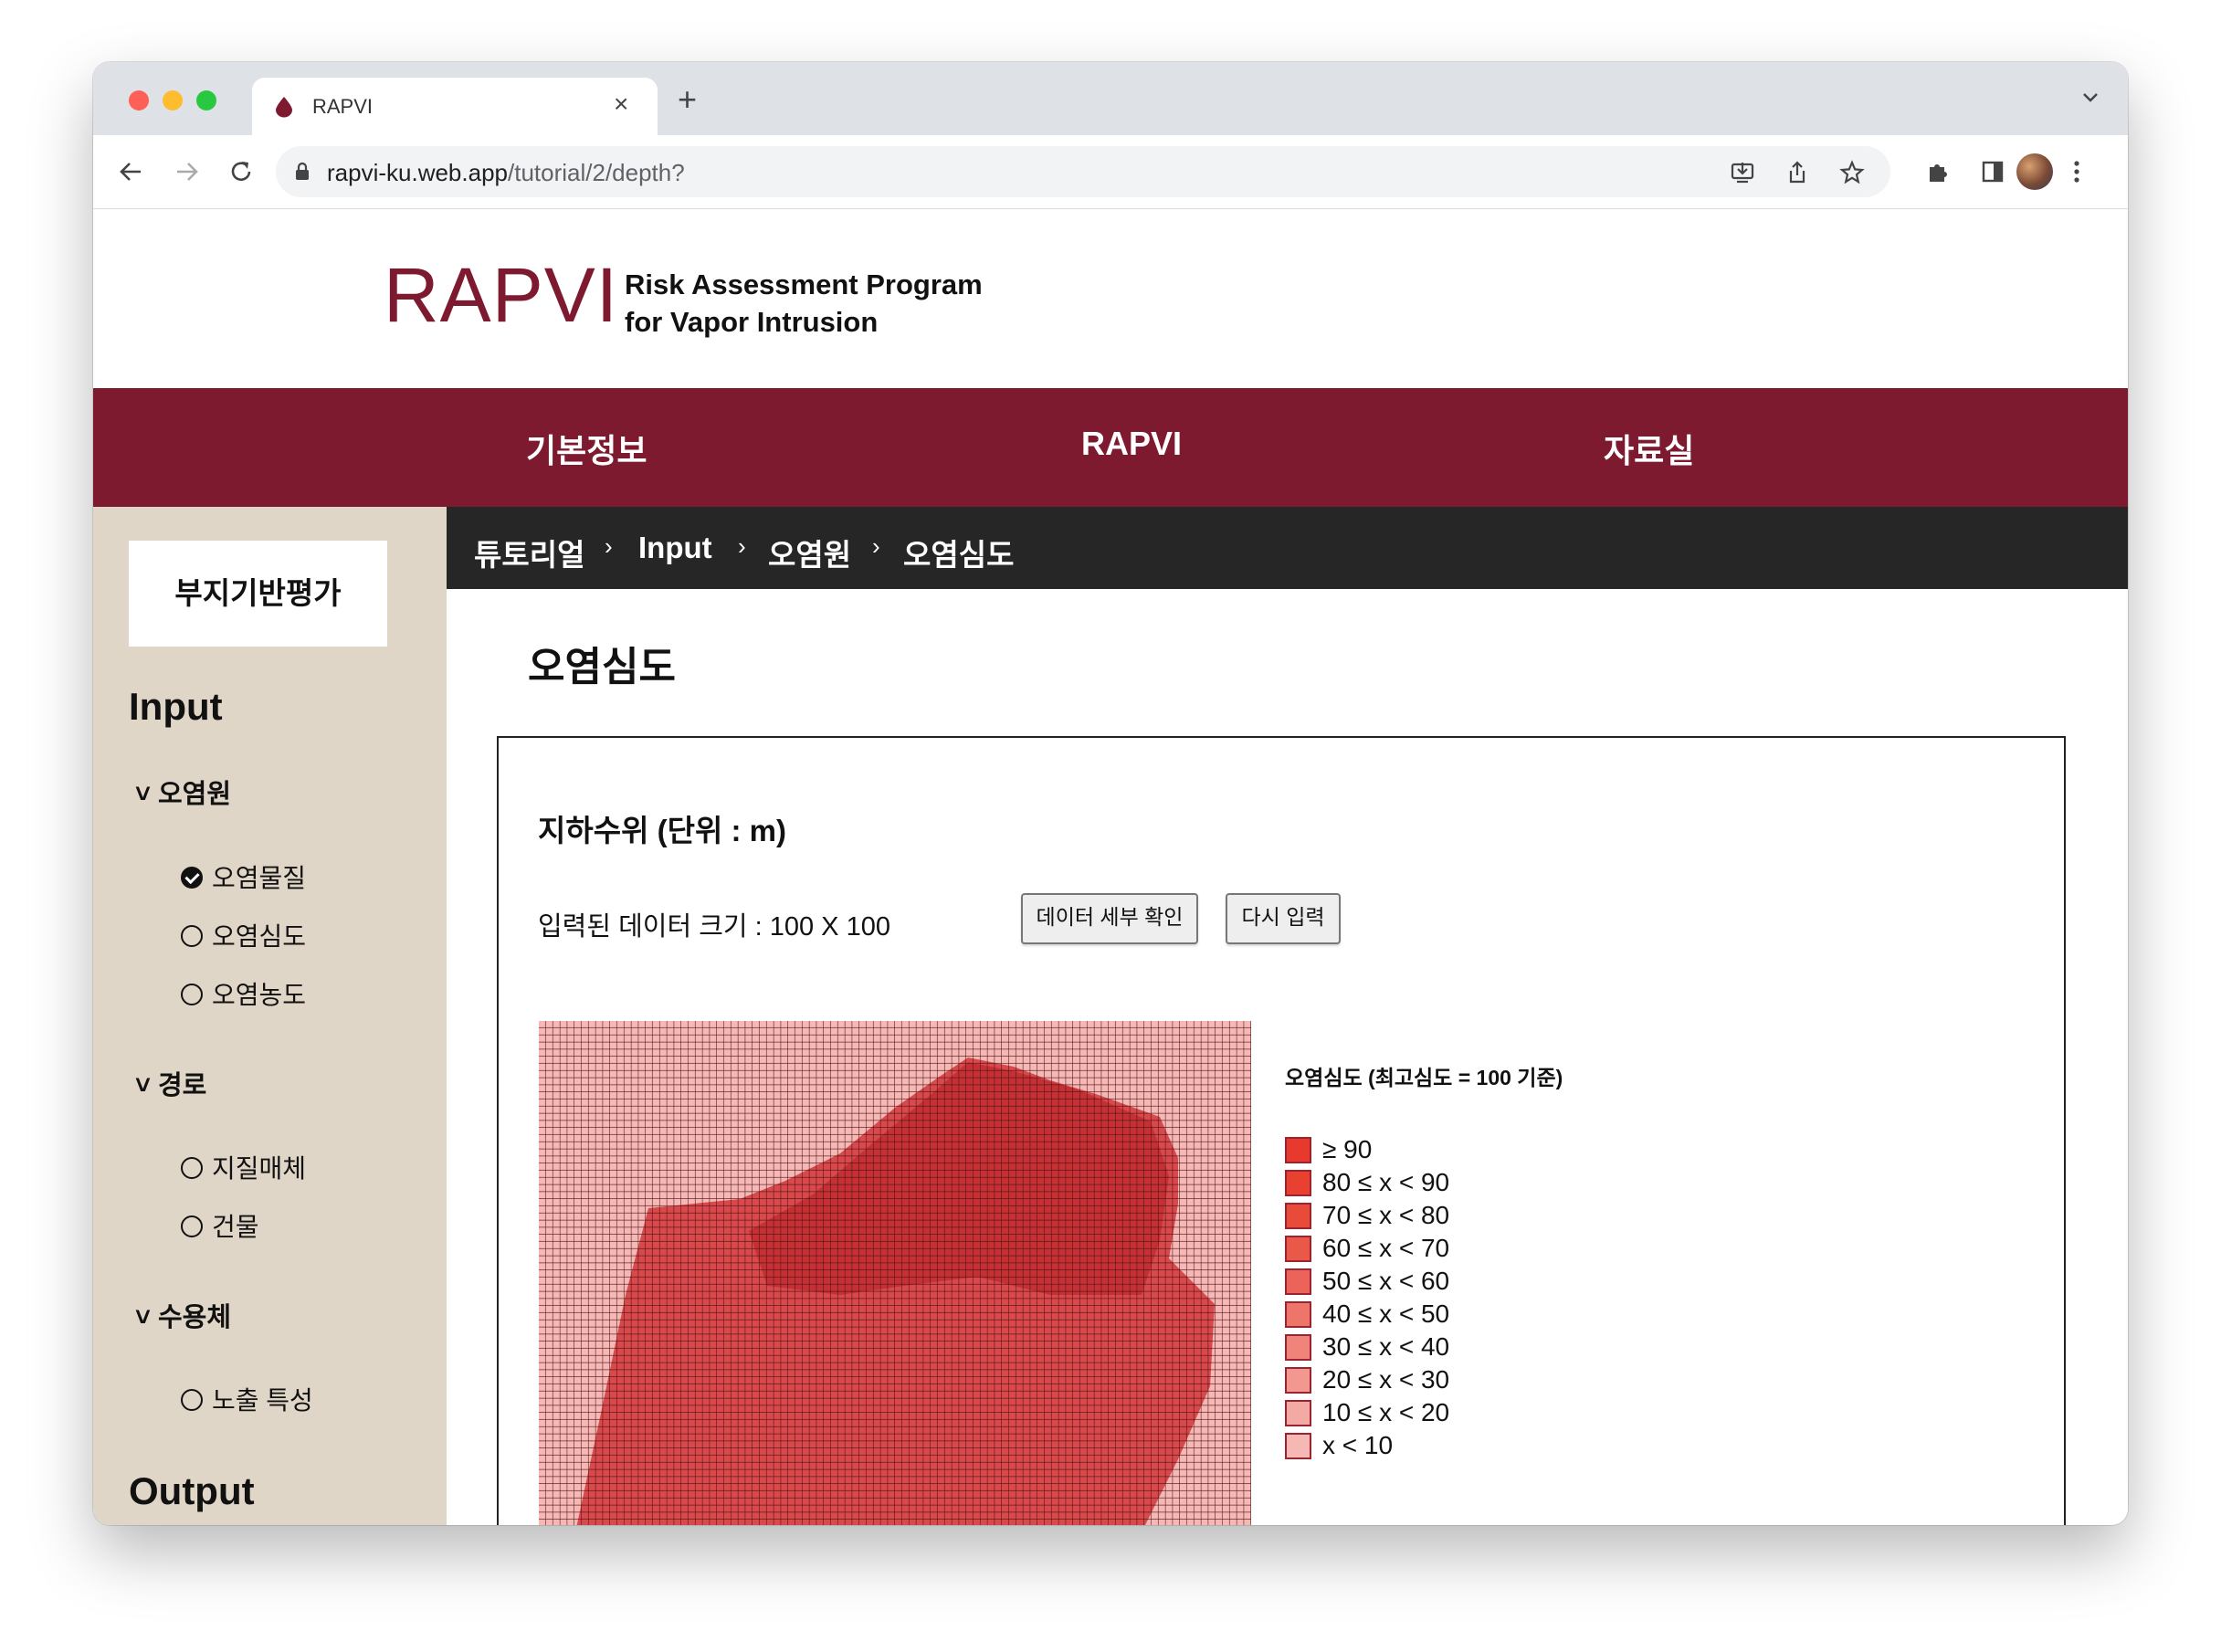 The height and width of the screenshot is (1652, 2221). Describe the element at coordinates (284, 109) in the screenshot. I see `favicon-drop-icon` at that location.